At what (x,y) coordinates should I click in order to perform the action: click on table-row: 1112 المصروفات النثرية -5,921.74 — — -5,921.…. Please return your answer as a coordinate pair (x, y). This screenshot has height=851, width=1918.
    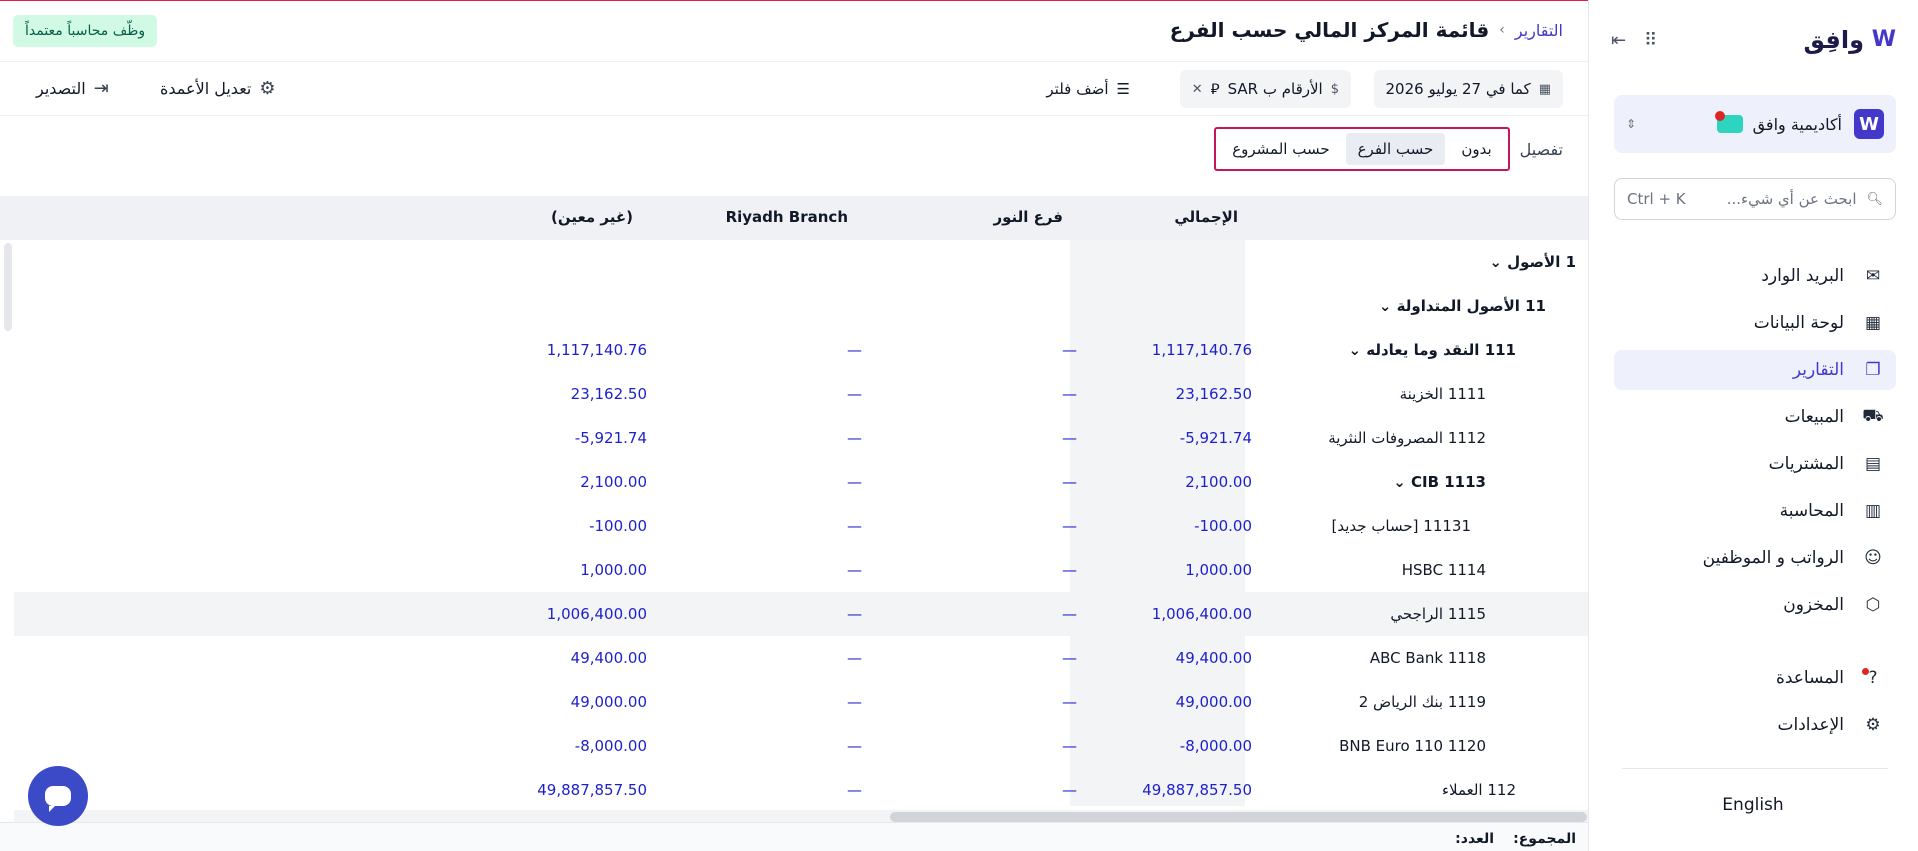
    Looking at the image, I should click on (801, 438).